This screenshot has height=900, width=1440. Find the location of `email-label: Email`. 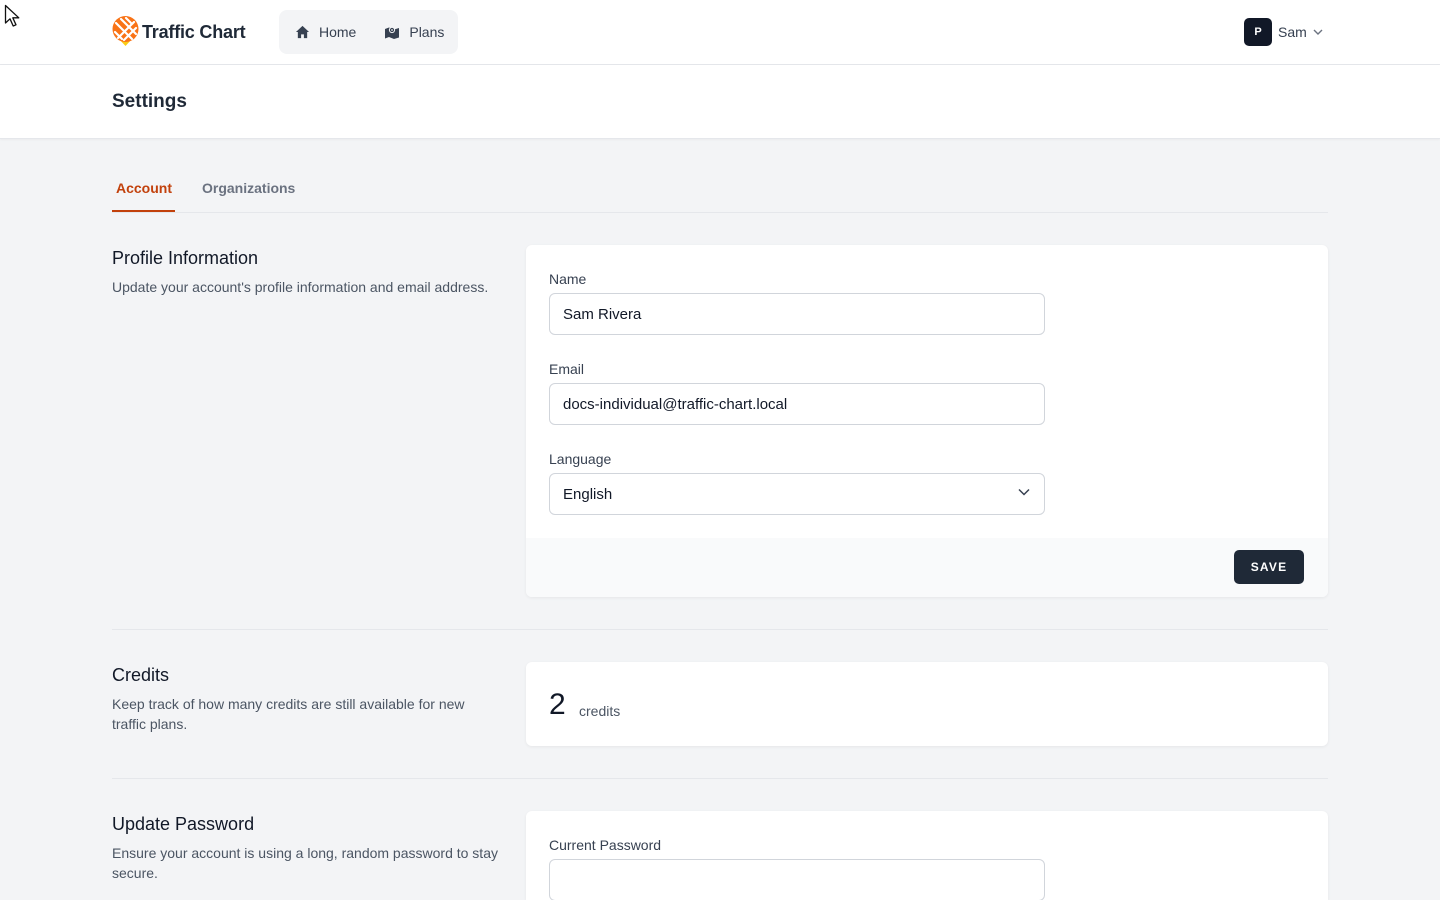

email-label: Email is located at coordinates (567, 369).